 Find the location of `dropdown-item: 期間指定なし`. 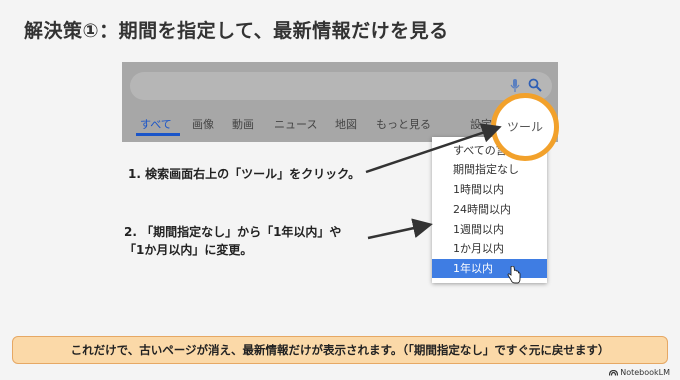

dropdown-item: 期間指定なし is located at coordinates (489, 169).